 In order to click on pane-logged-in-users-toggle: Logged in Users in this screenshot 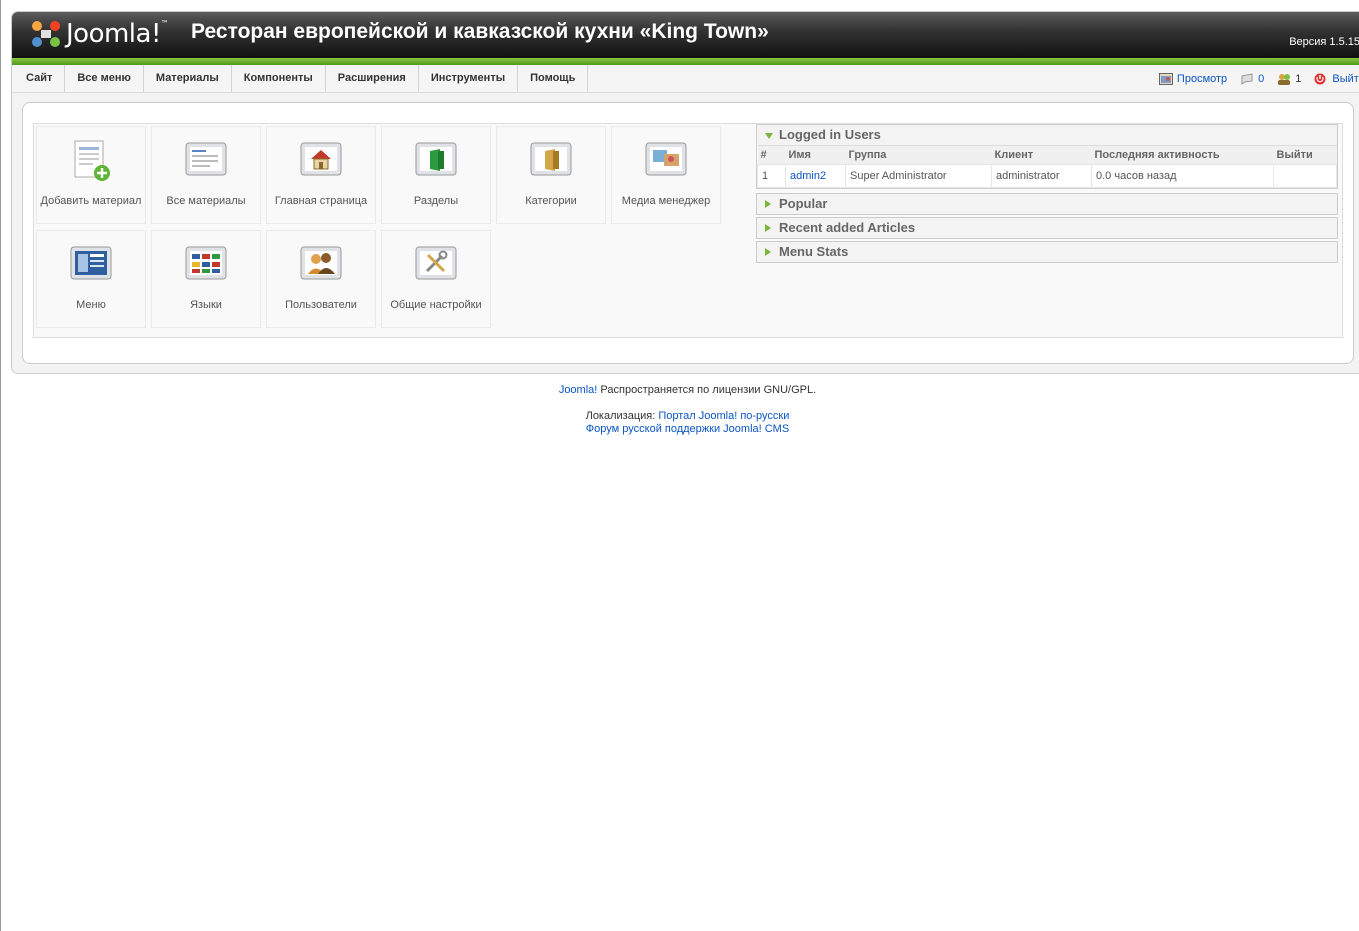, I will do `click(1047, 135)`.